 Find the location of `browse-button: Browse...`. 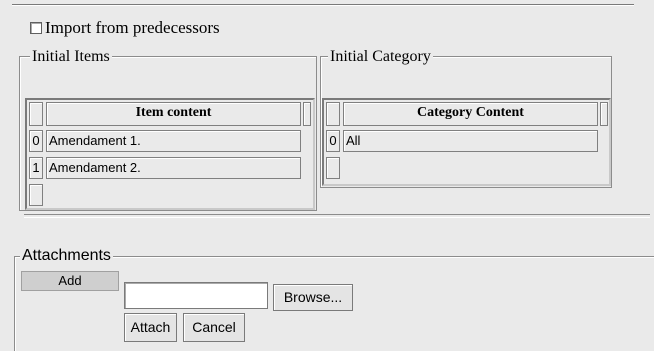

browse-button: Browse... is located at coordinates (313, 297).